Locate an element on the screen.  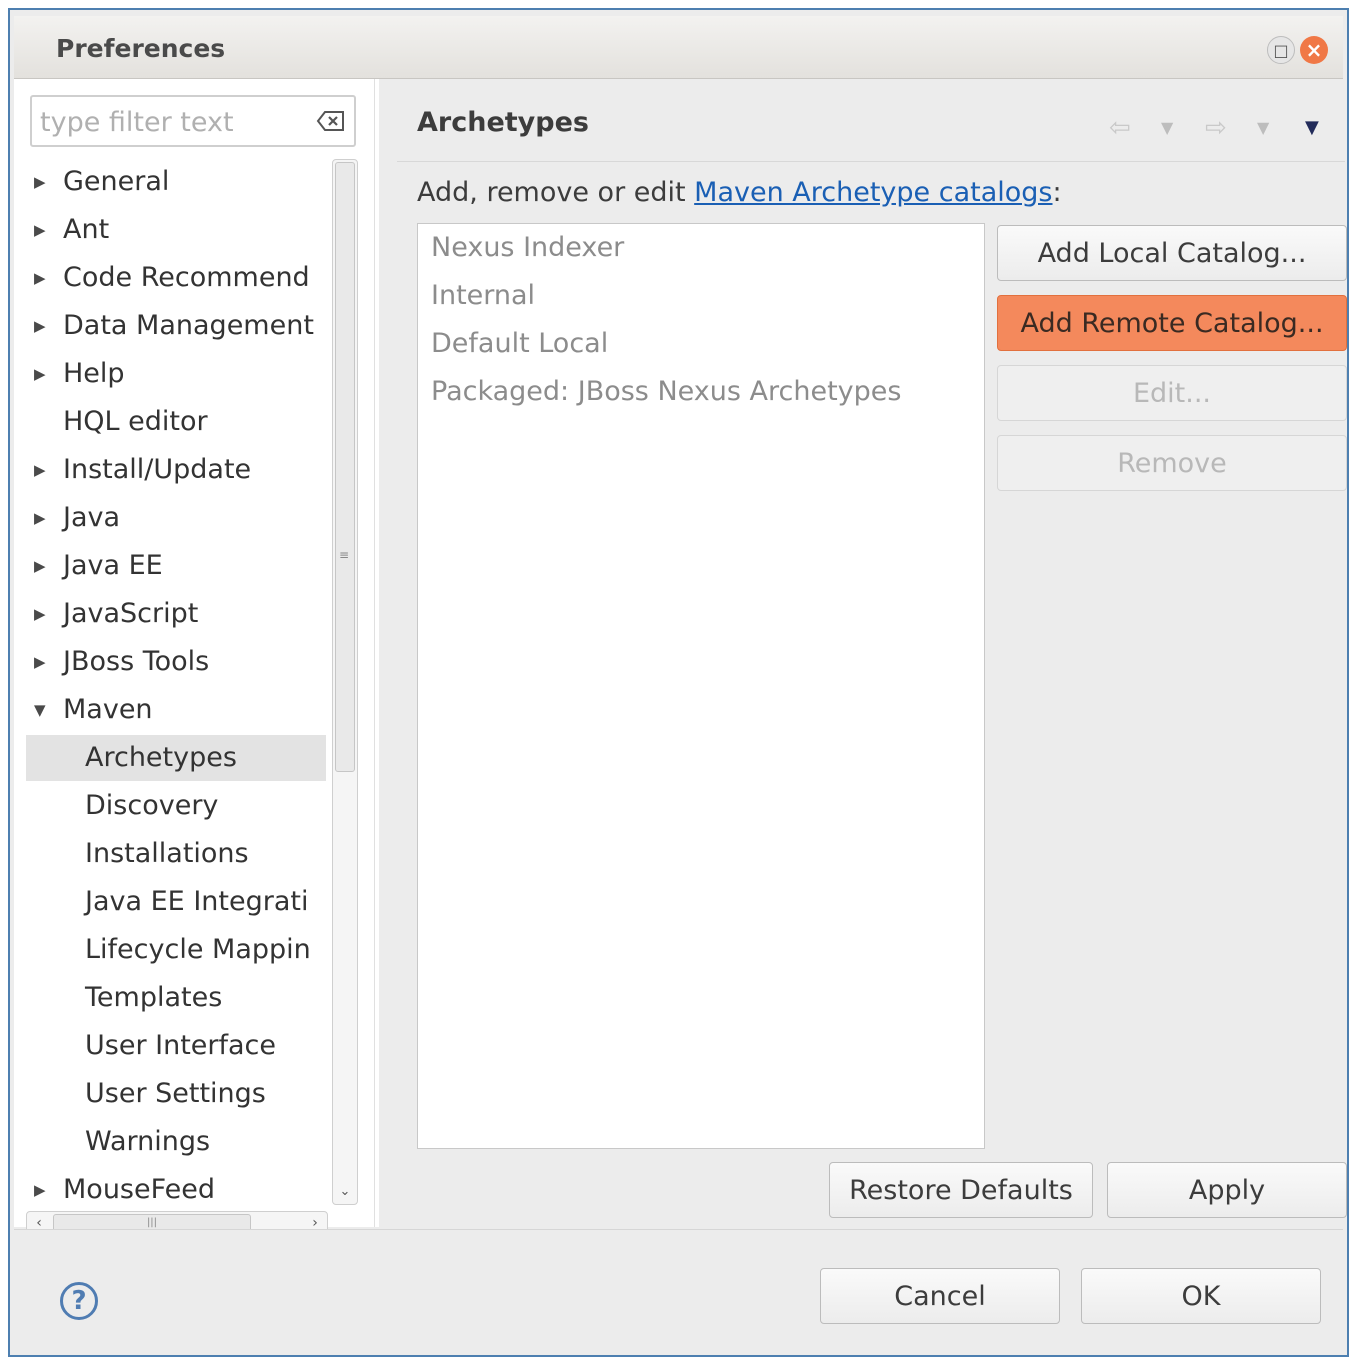
tree-item: User Settings is located at coordinates (176, 1094).